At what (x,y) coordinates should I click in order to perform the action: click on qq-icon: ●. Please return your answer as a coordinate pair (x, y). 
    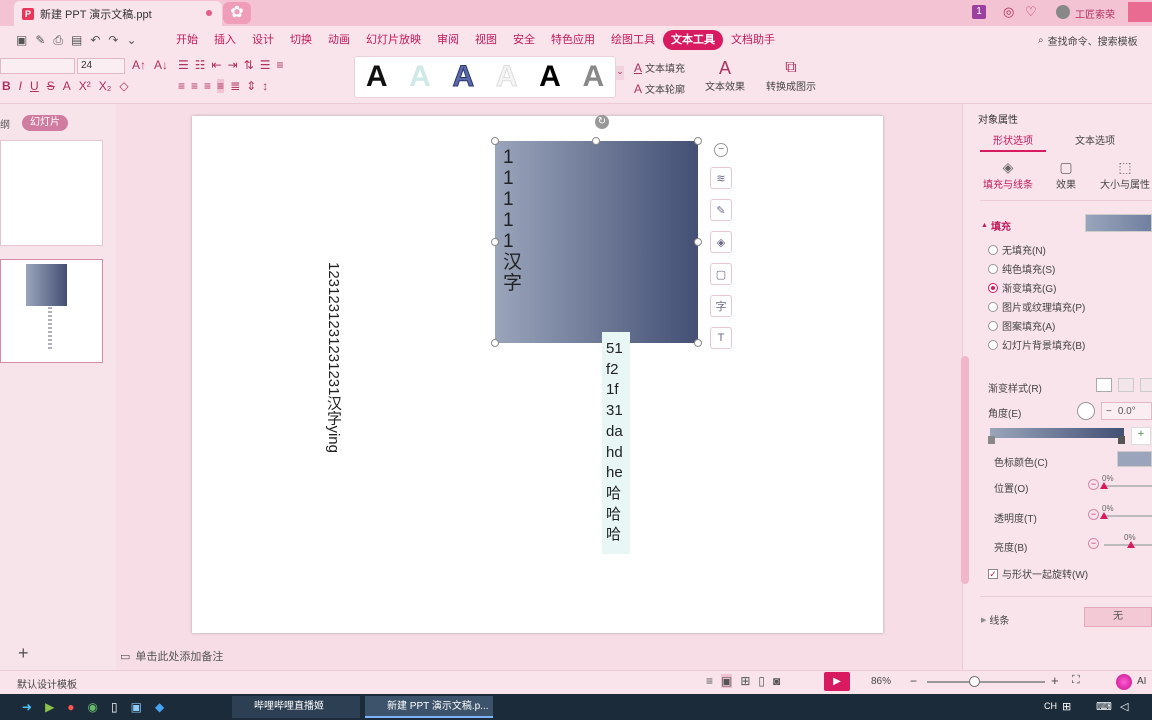
    Looking at the image, I should click on (70, 707).